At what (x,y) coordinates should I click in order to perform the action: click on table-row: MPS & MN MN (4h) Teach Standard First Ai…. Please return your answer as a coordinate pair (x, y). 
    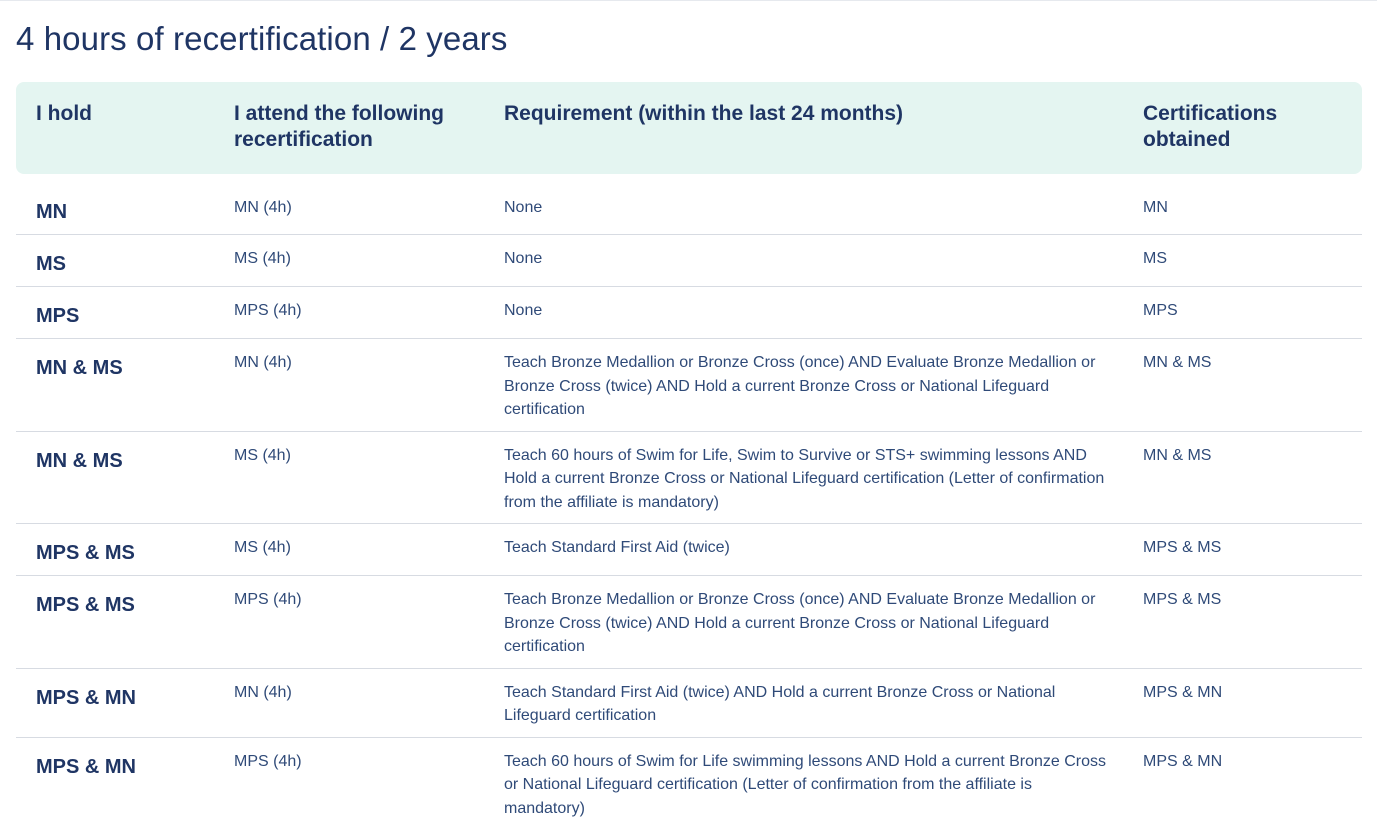
    Looking at the image, I should click on (689, 703).